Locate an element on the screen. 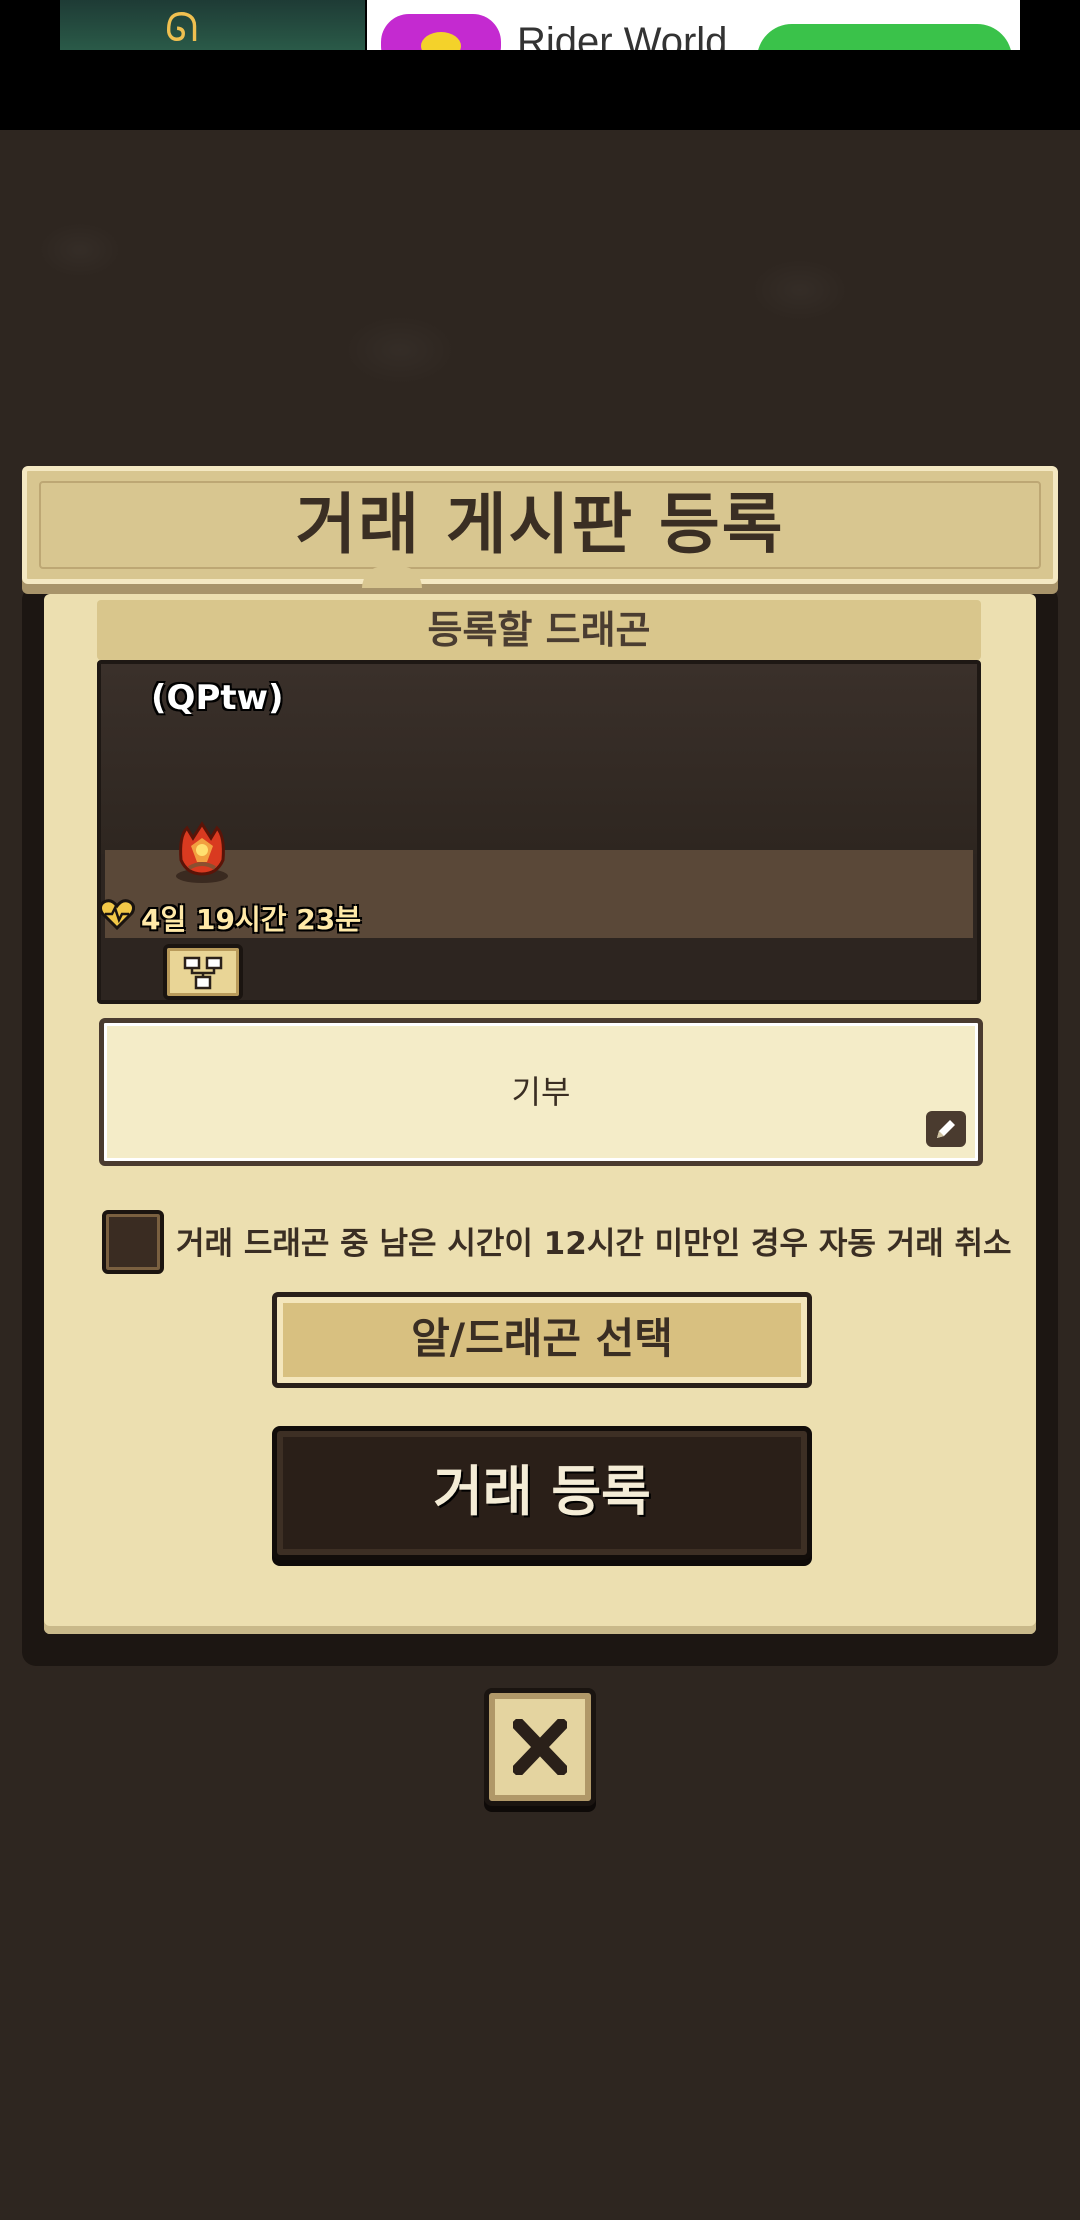 This screenshot has width=1080, height=2220. auto-cancel-label: 거래 드래곤 중 남은 시간이 12시간 미만인 경우 자동 거래 취소 is located at coordinates (594, 1240).